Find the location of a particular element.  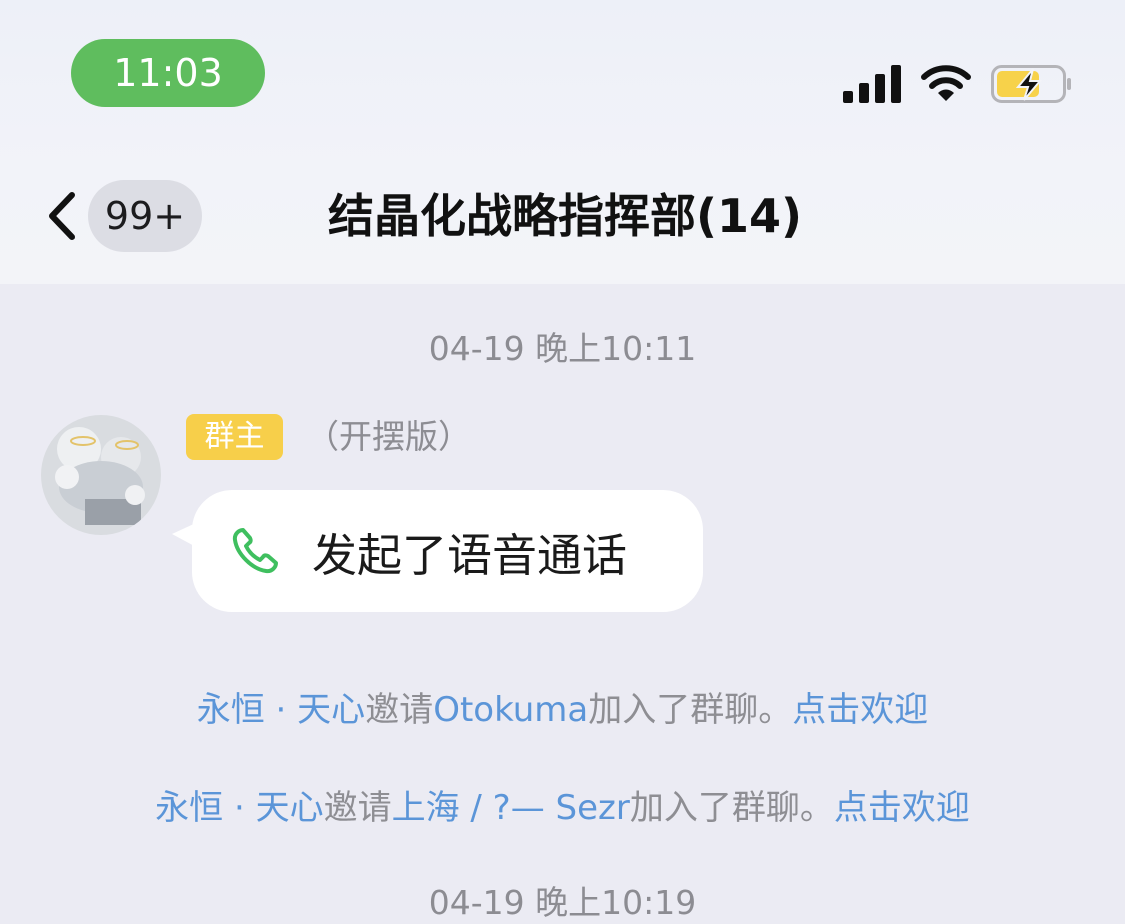

voice-call-bubble: 发起了语音通话 is located at coordinates (437, 551).